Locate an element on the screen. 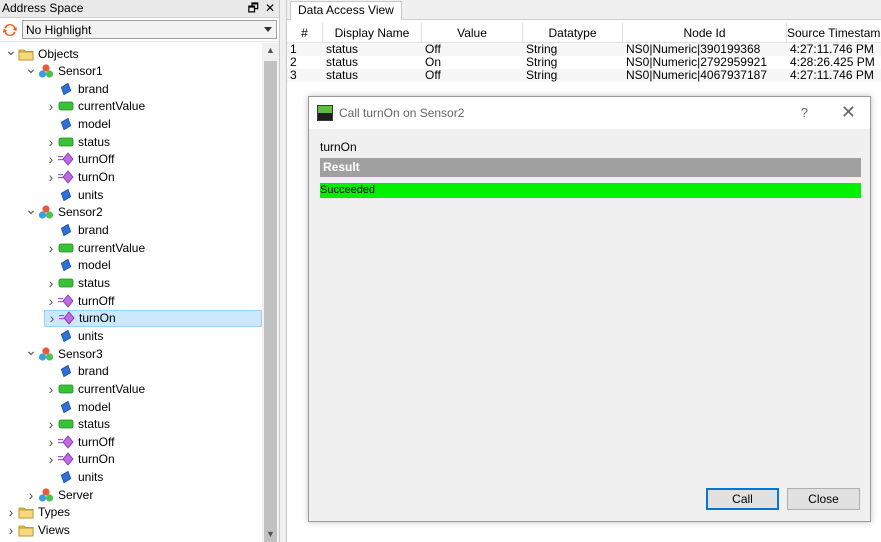 Image resolution: width=881 pixels, height=542 pixels. scroll-down-icon: ▼ is located at coordinates (270, 534).